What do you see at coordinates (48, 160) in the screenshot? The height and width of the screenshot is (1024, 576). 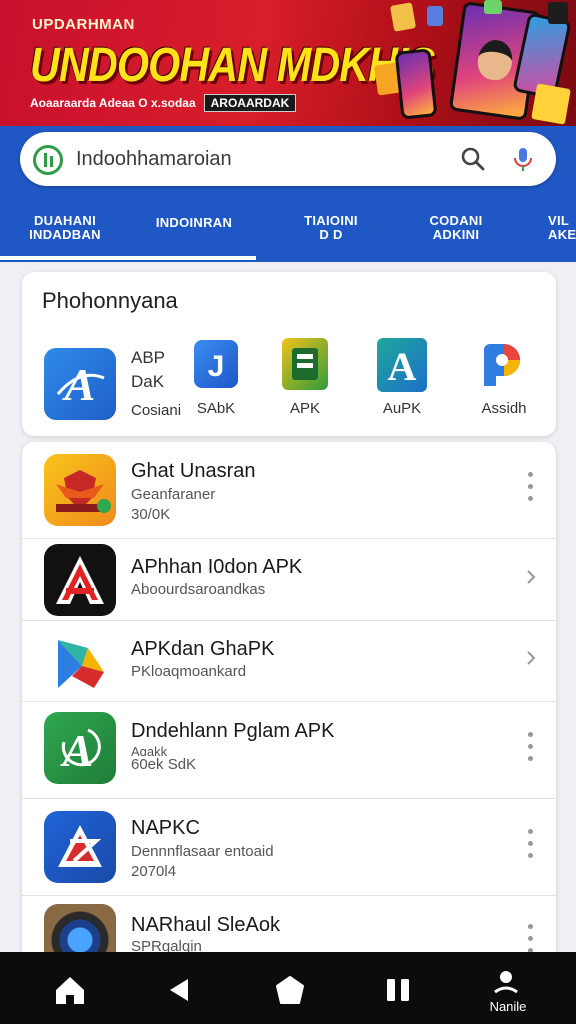 I see `app-logo-icon` at bounding box center [48, 160].